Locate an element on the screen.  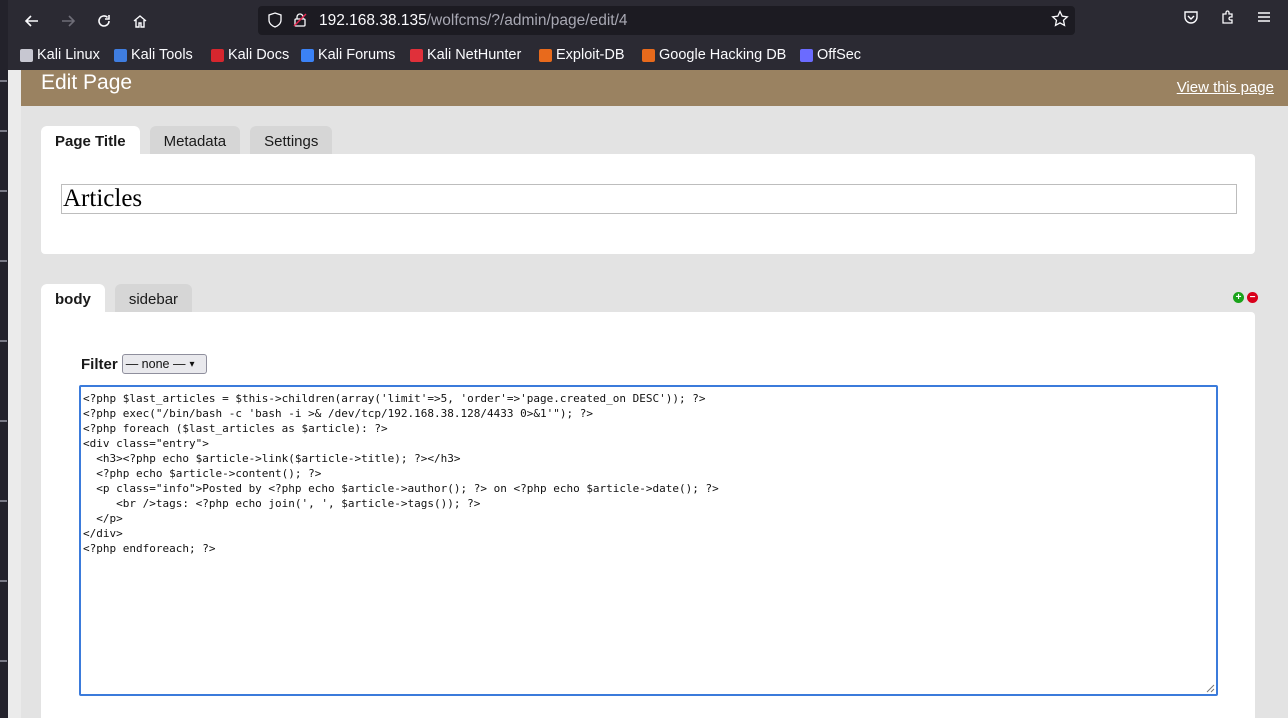
reload-button is located at coordinates (104, 21).